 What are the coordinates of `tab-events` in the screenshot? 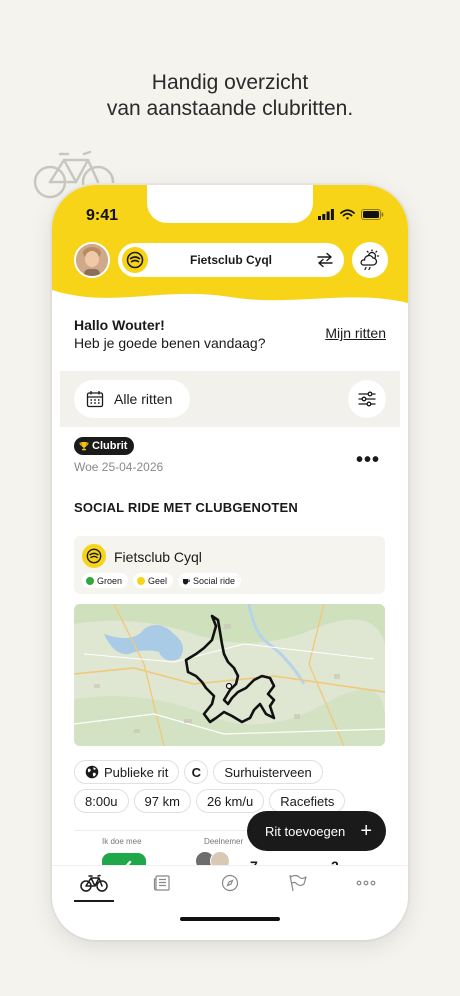 It's located at (298, 888).